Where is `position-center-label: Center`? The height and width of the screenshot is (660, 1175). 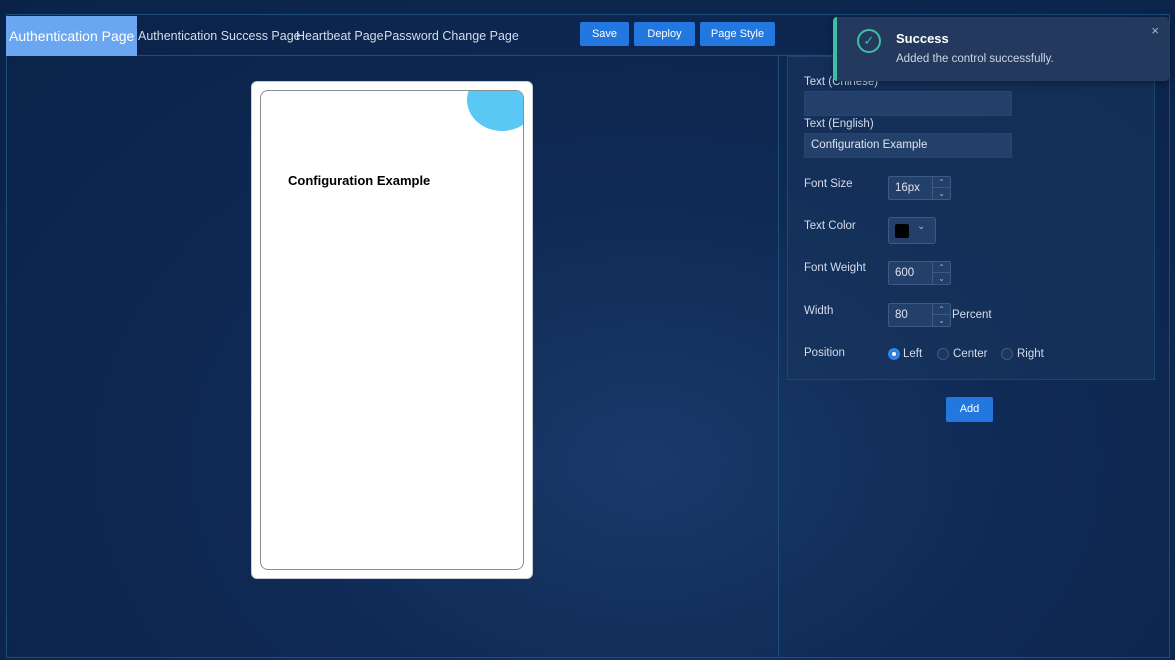 position-center-label: Center is located at coordinates (970, 354).